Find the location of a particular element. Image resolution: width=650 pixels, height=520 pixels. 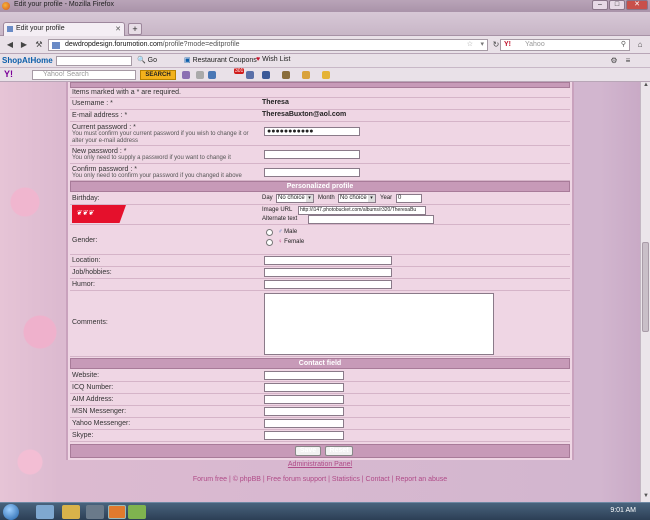

comments-textarea is located at coordinates (379, 324).